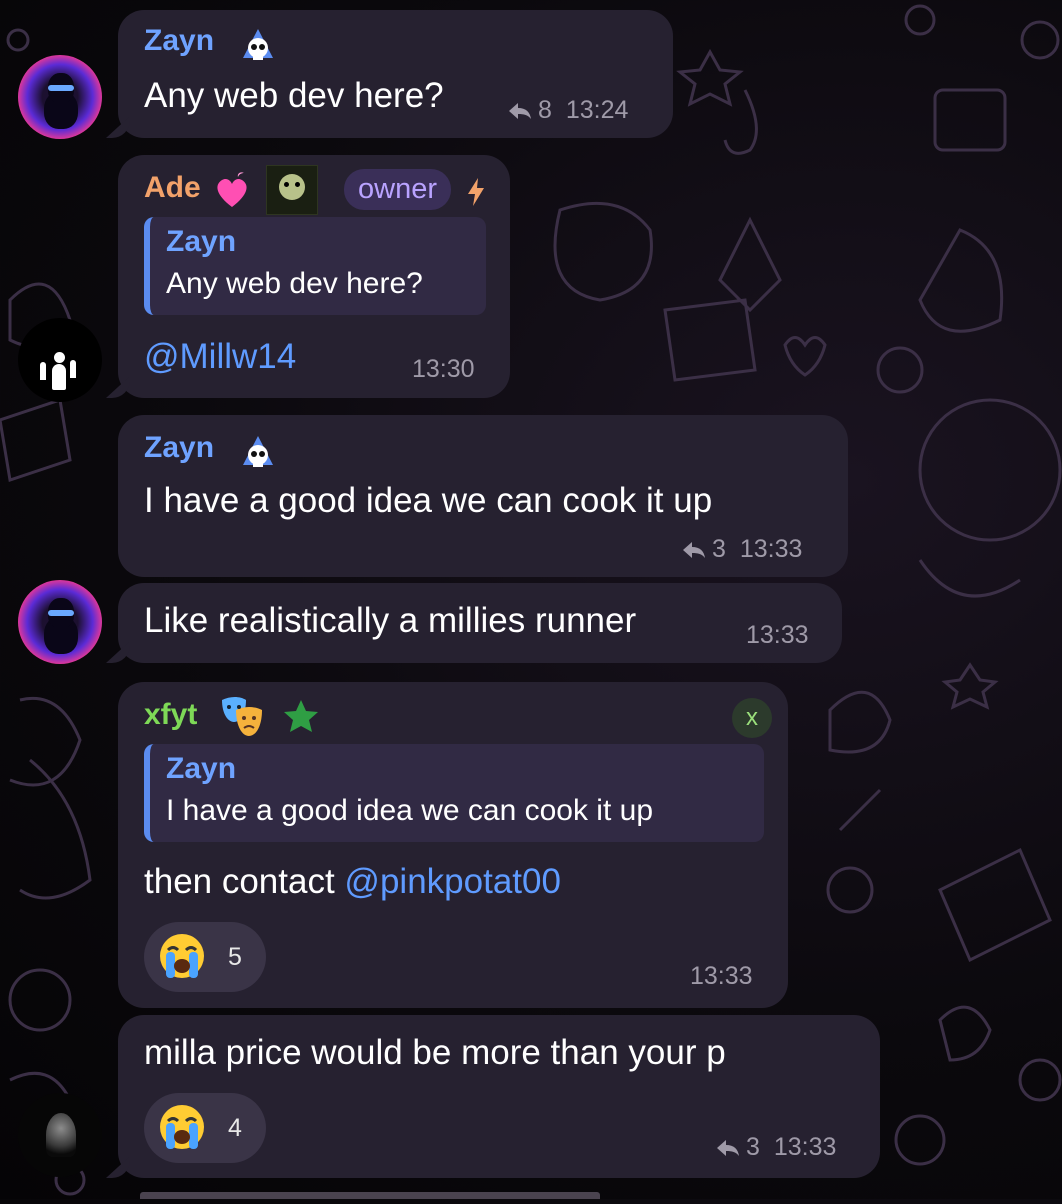  What do you see at coordinates (294, 283) in the screenshot?
I see `quoted-text: Any web dev here?` at bounding box center [294, 283].